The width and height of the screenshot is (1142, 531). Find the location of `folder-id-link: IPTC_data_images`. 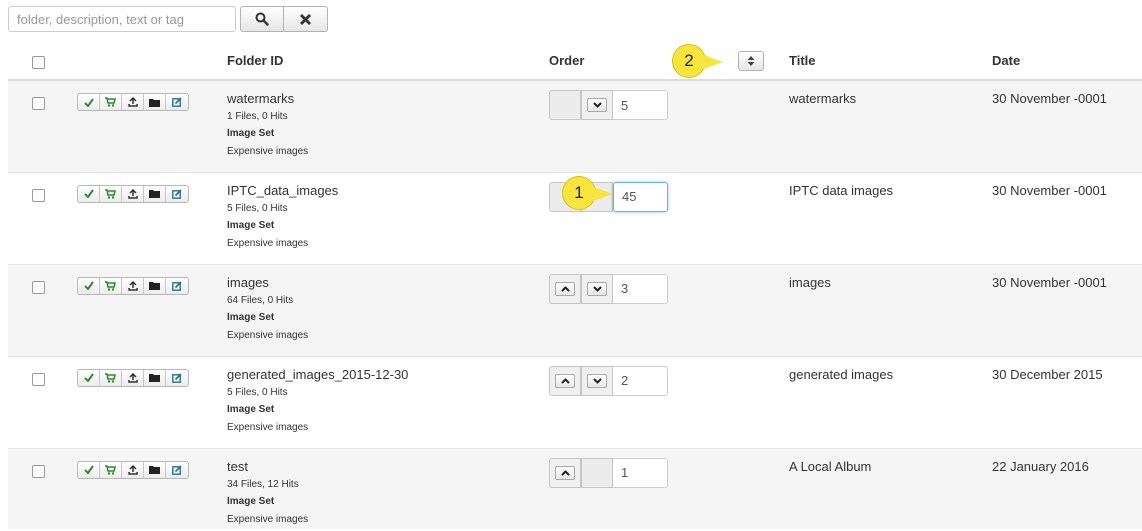

folder-id-link: IPTC_data_images is located at coordinates (388, 190).